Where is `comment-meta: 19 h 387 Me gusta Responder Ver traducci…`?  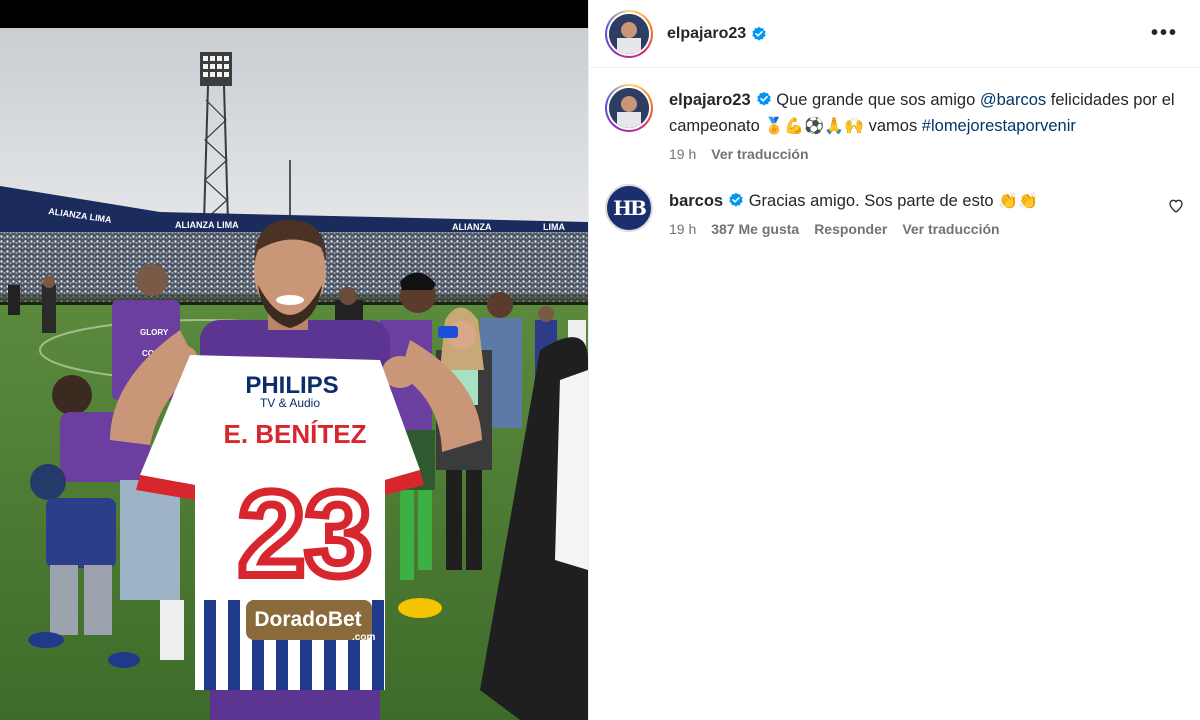 comment-meta: 19 h 387 Me gusta Responder Ver traducci… is located at coordinates (913, 229).